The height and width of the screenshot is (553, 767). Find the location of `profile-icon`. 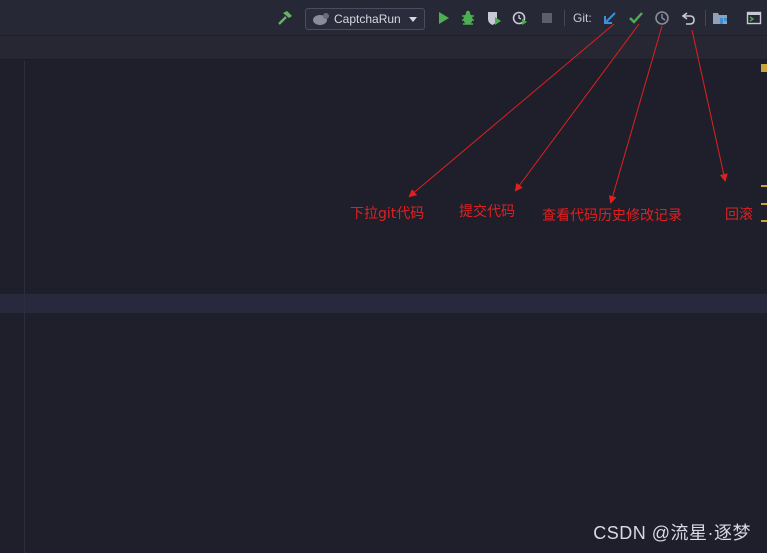

profile-icon is located at coordinates (520, 18).